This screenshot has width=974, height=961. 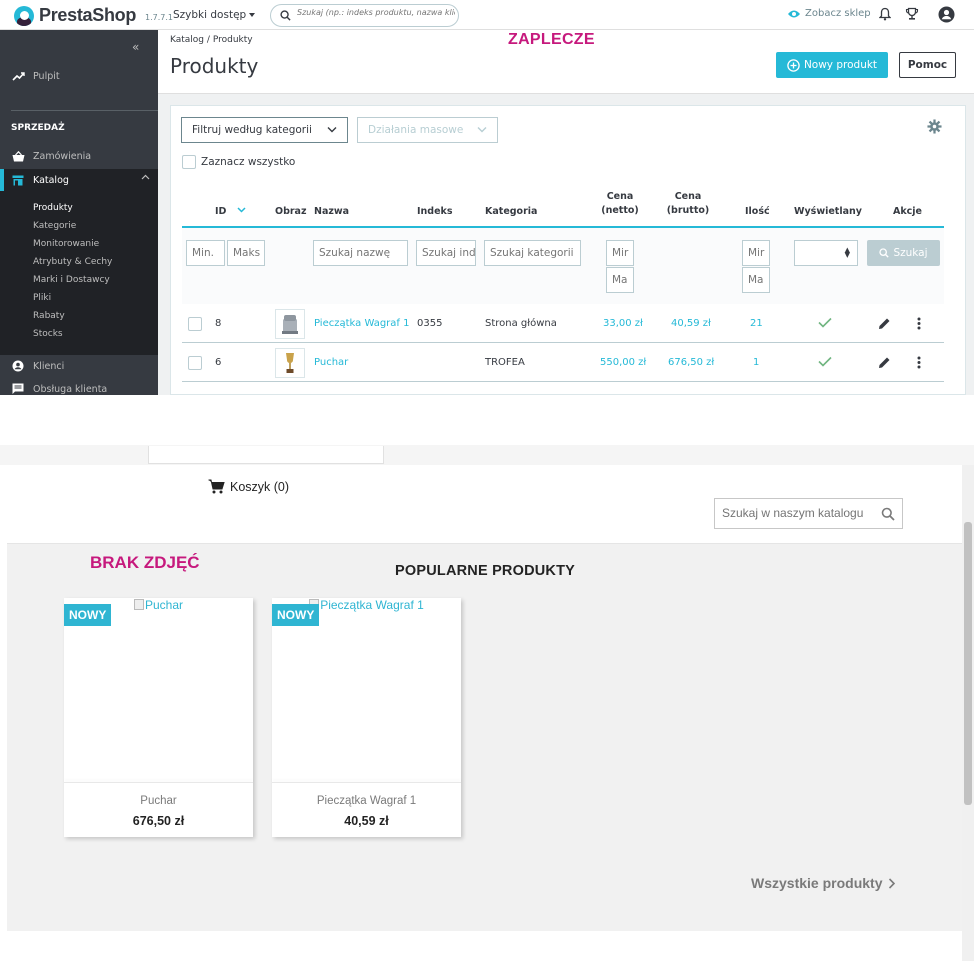 I want to click on product-image-alt-text: Pieczątka Wagraf 1, so click(x=372, y=605).